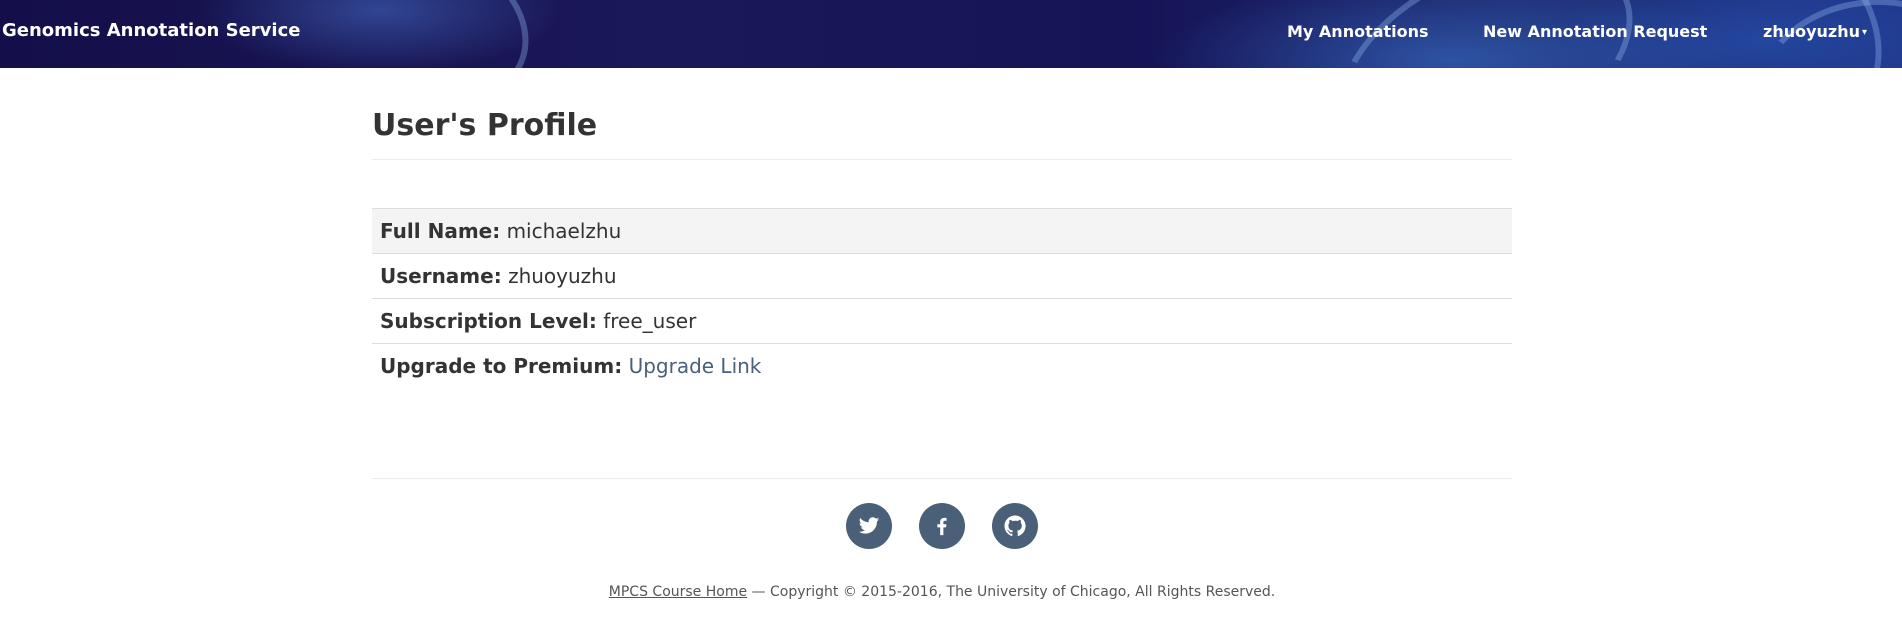 This screenshot has height=619, width=1902. Describe the element at coordinates (562, 276) in the screenshot. I see `username-value: zhuoyuzhu` at that location.